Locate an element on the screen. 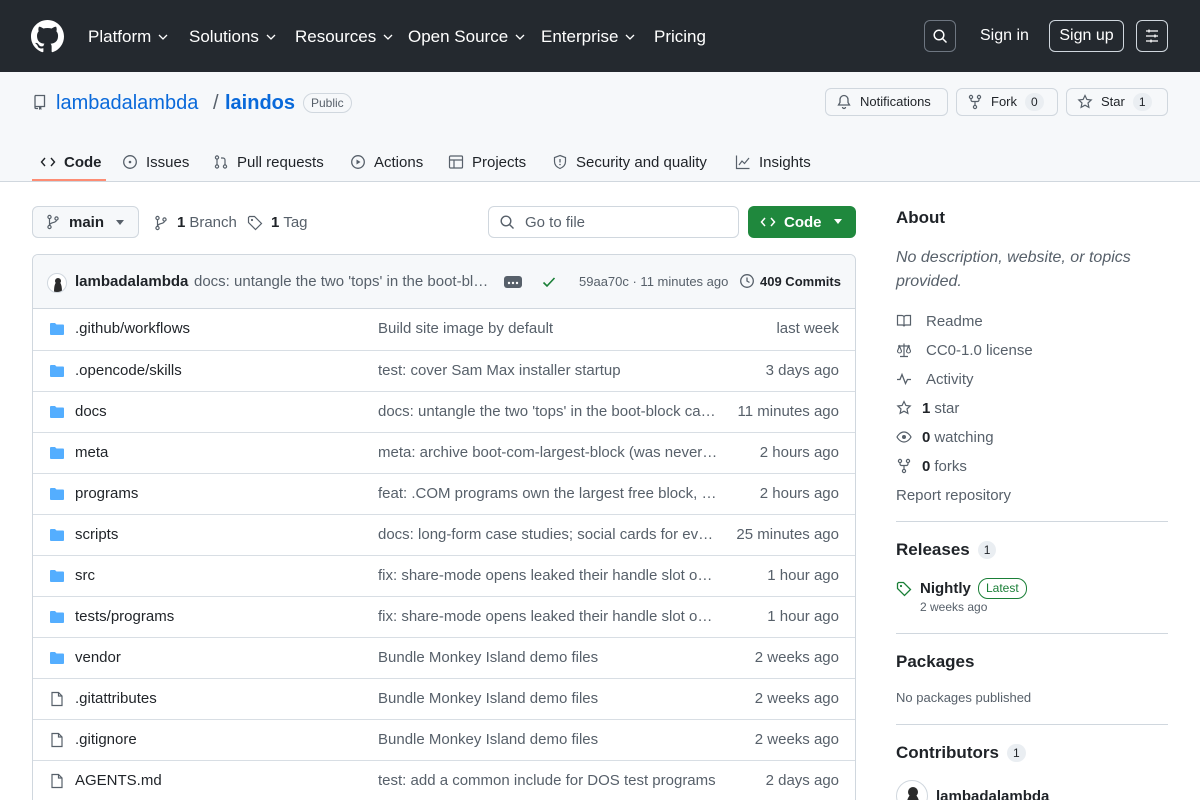  commit-author-link: lambadalambda is located at coordinates (131, 281).